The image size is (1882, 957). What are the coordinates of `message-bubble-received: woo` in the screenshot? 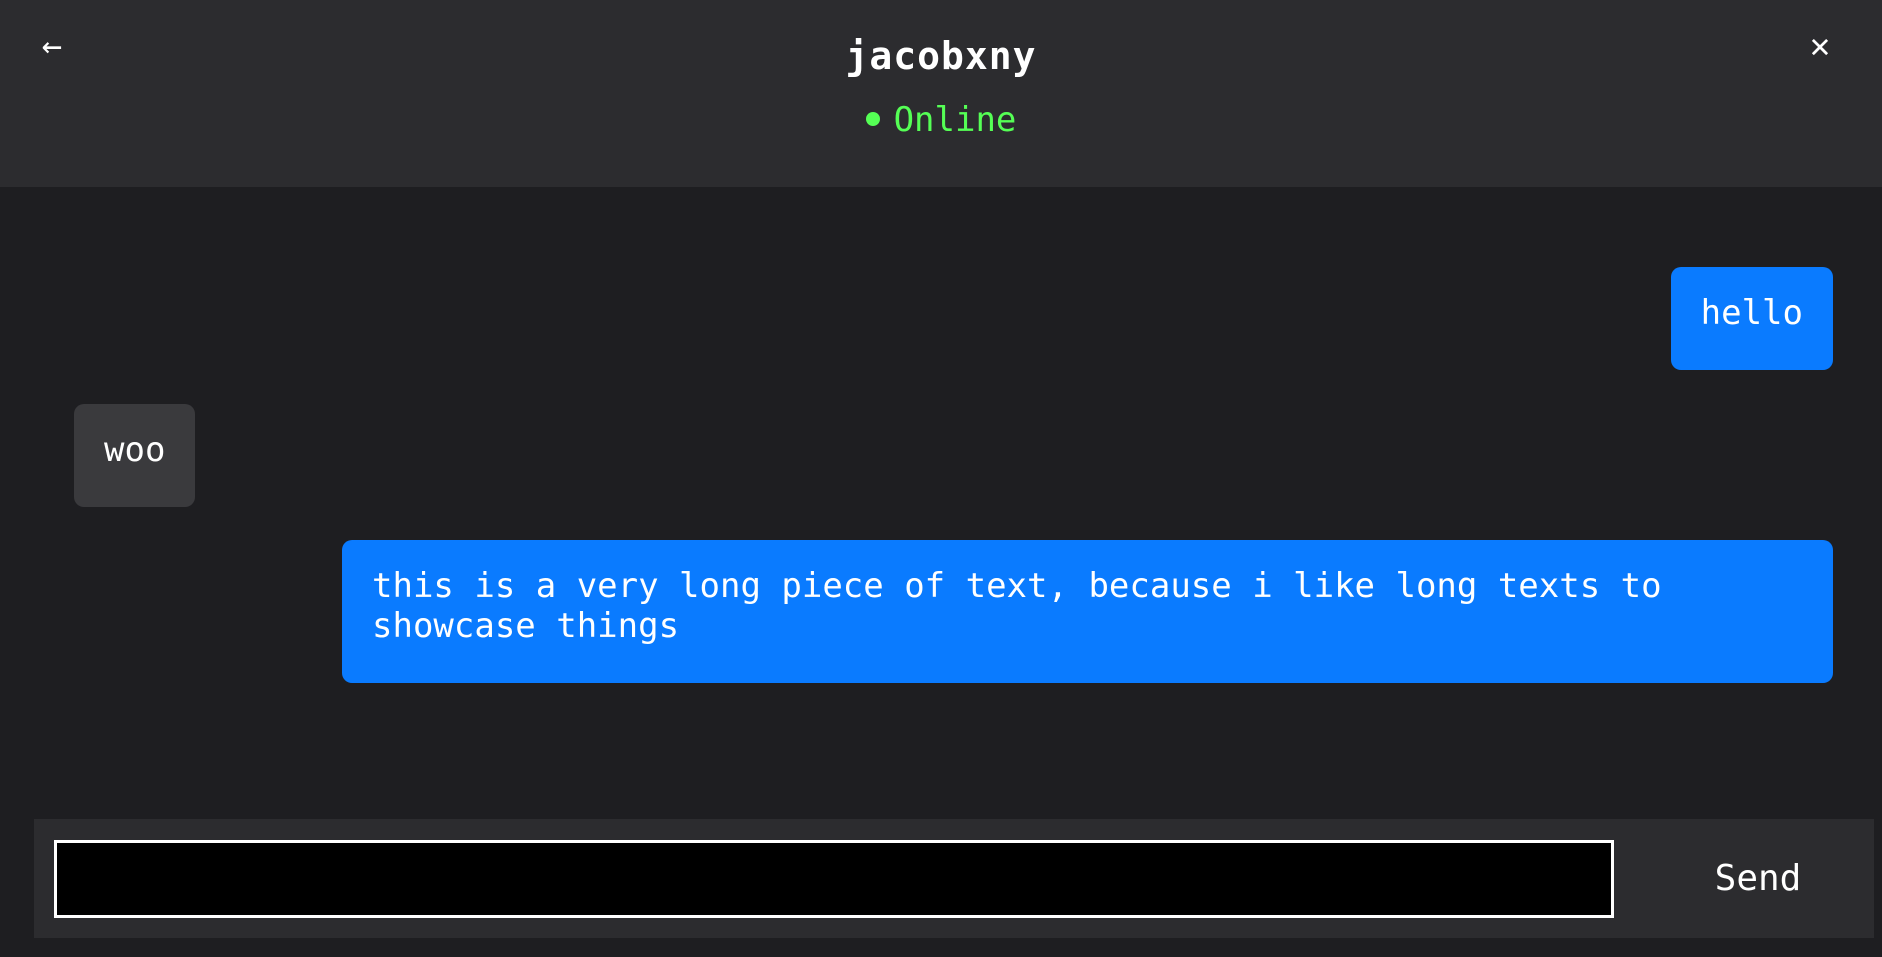 It's located at (135, 455).